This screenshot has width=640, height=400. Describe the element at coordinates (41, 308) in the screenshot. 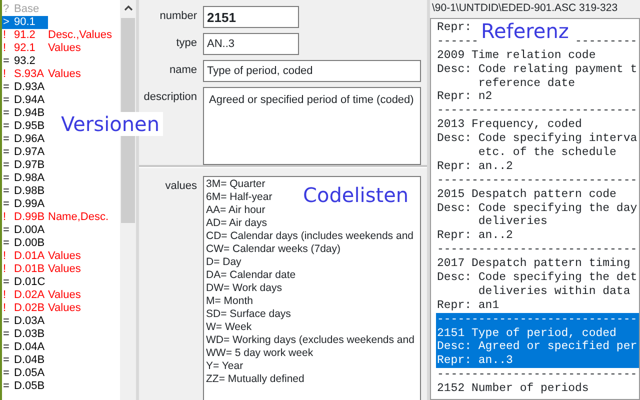

I see `version-row: ! D.02B Values` at that location.